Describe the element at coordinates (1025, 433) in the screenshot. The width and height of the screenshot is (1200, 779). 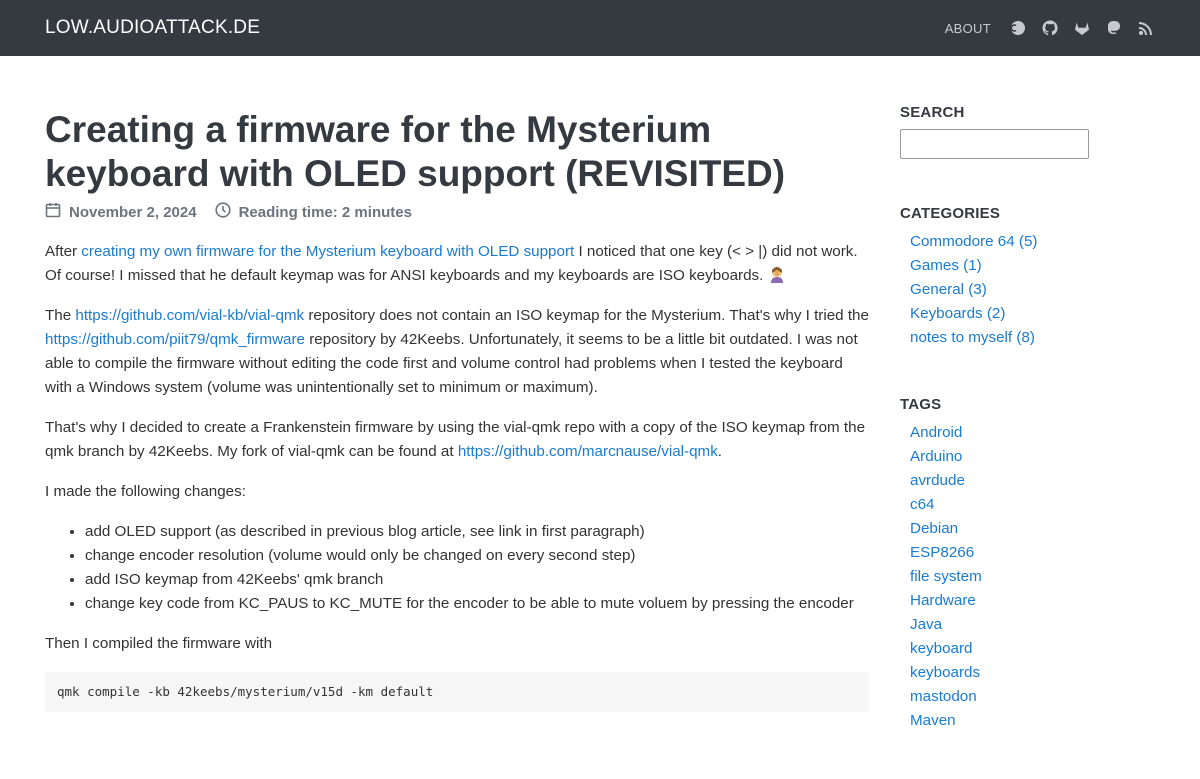
I see `list-item: Android` at that location.